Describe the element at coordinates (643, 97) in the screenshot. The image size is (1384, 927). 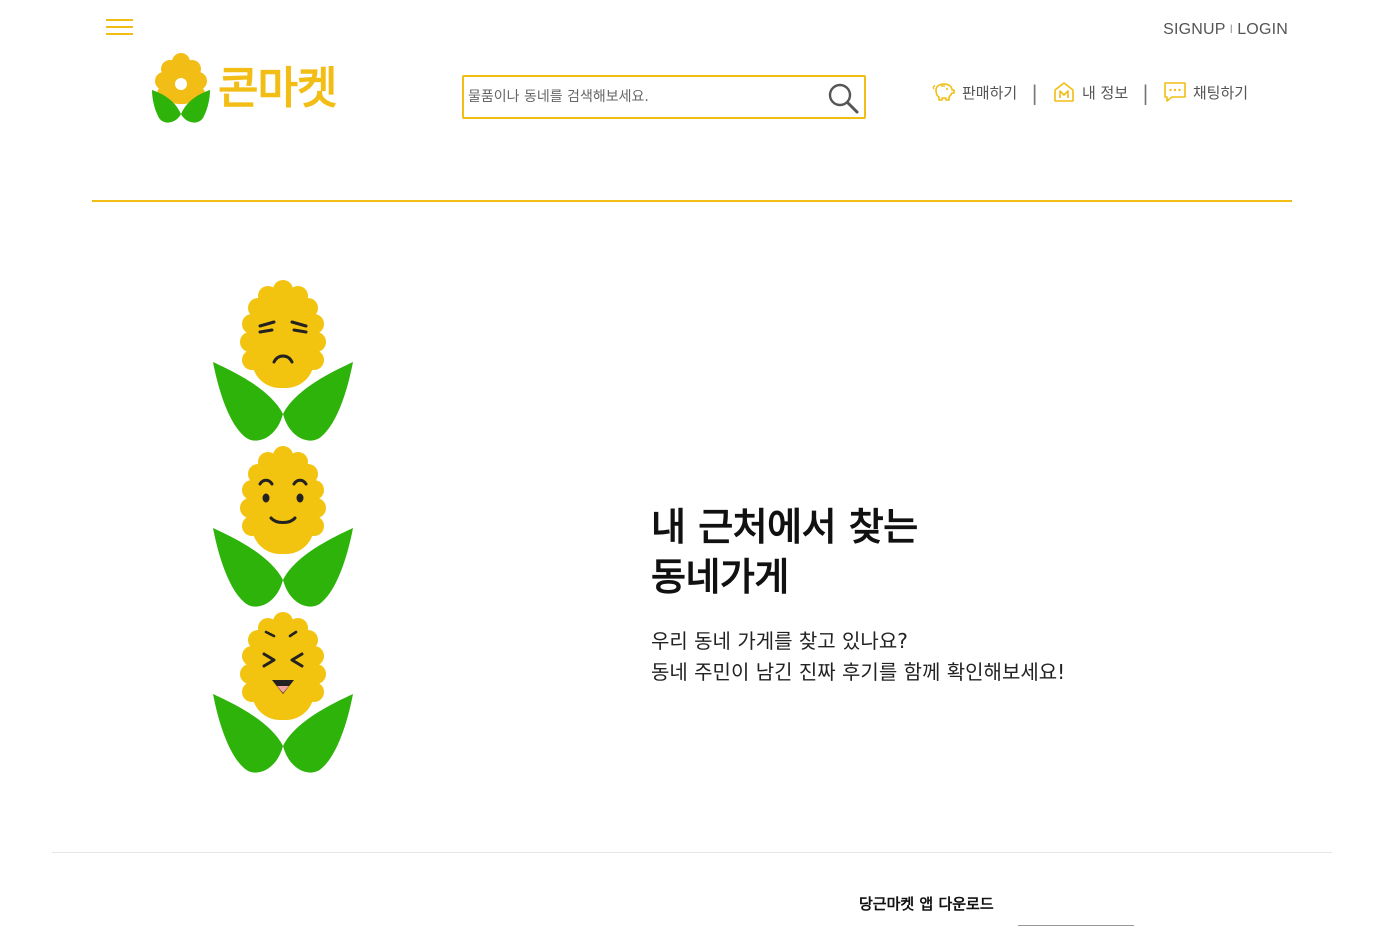
I see `search-input` at that location.